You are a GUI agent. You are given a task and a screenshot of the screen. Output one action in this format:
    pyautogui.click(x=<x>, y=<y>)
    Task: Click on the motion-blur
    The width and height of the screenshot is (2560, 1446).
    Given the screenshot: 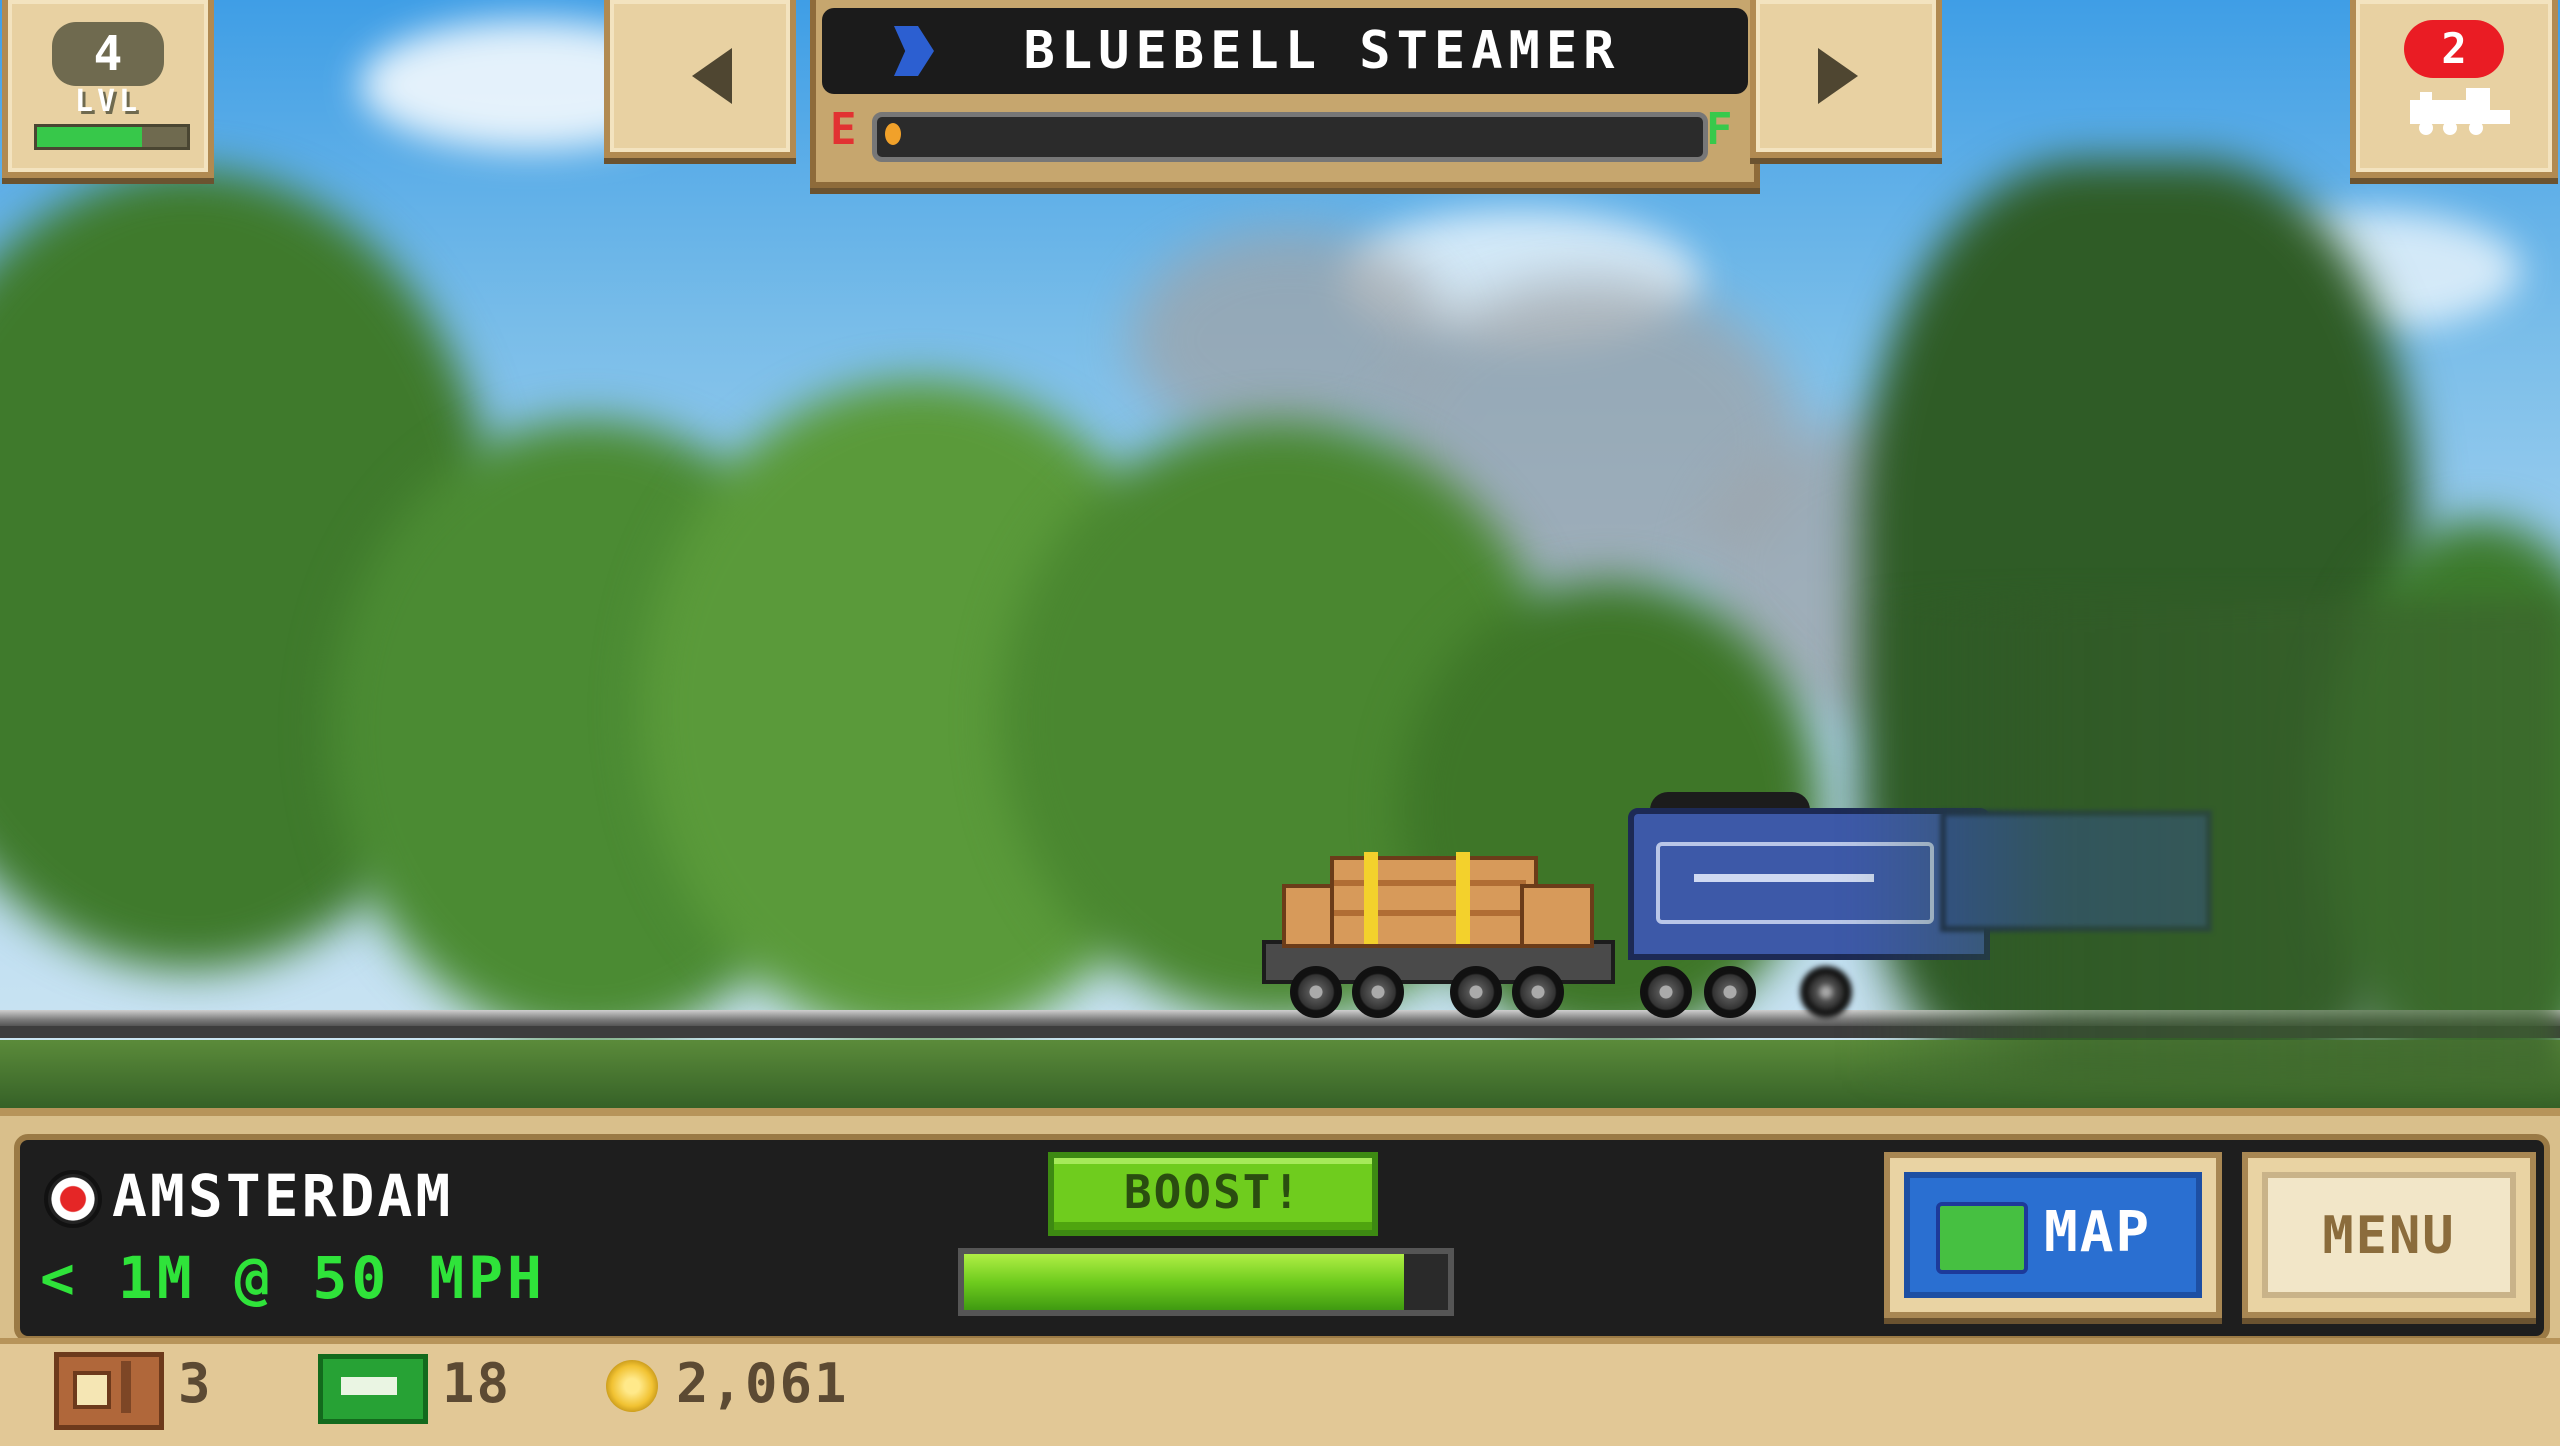 What is the action you would take?
    pyautogui.click(x=2205, y=840)
    